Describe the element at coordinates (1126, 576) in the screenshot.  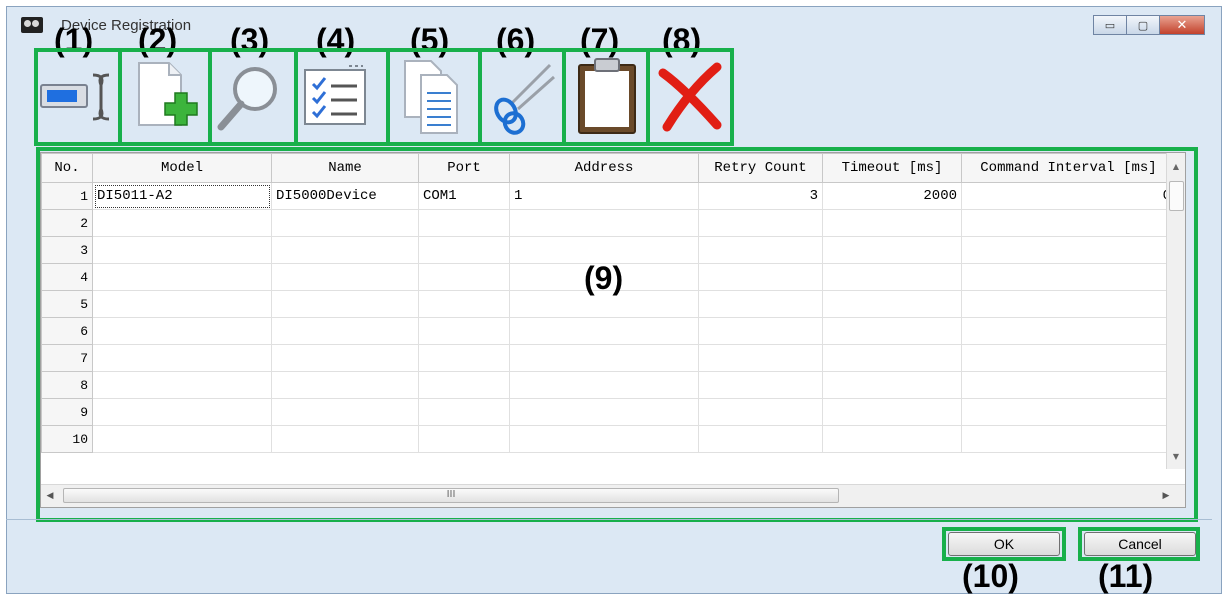
I see `annotation-label-11: (11)` at that location.